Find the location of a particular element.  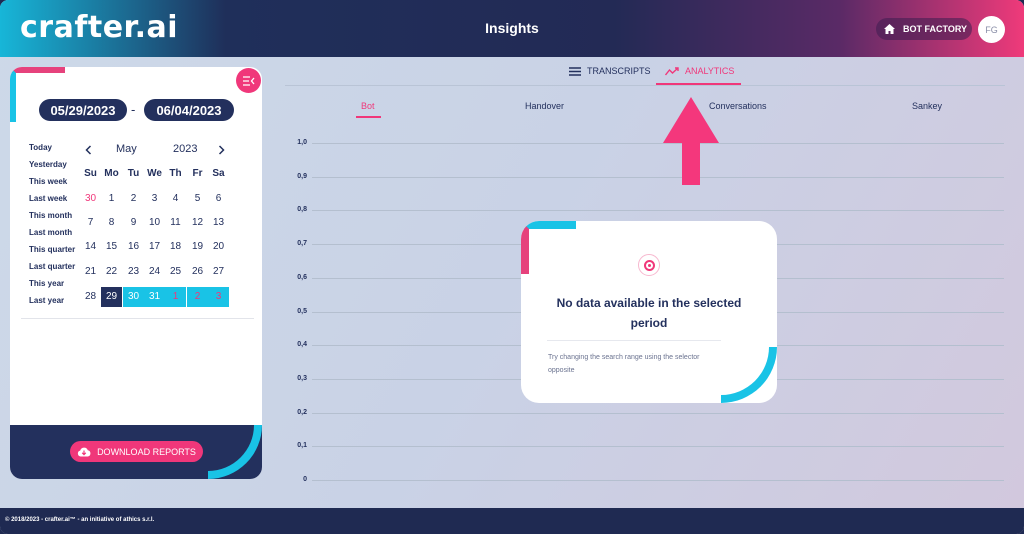

calendar-day: 22 is located at coordinates (111, 272).